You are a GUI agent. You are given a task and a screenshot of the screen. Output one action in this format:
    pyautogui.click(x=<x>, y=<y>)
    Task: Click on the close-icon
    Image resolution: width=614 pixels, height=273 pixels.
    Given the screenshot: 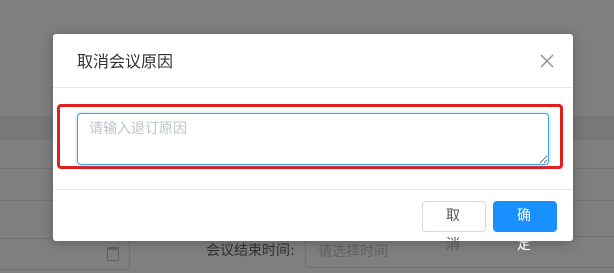 What is the action you would take?
    pyautogui.click(x=547, y=61)
    